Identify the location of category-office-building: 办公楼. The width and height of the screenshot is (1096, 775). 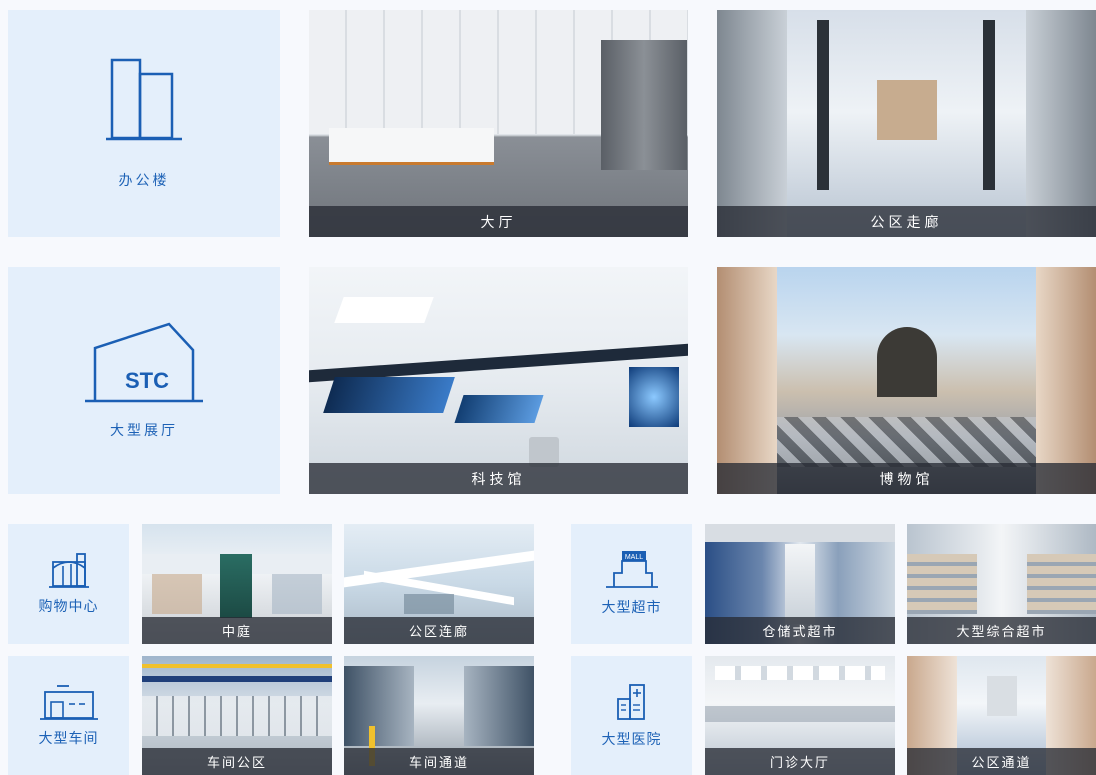
(144, 123).